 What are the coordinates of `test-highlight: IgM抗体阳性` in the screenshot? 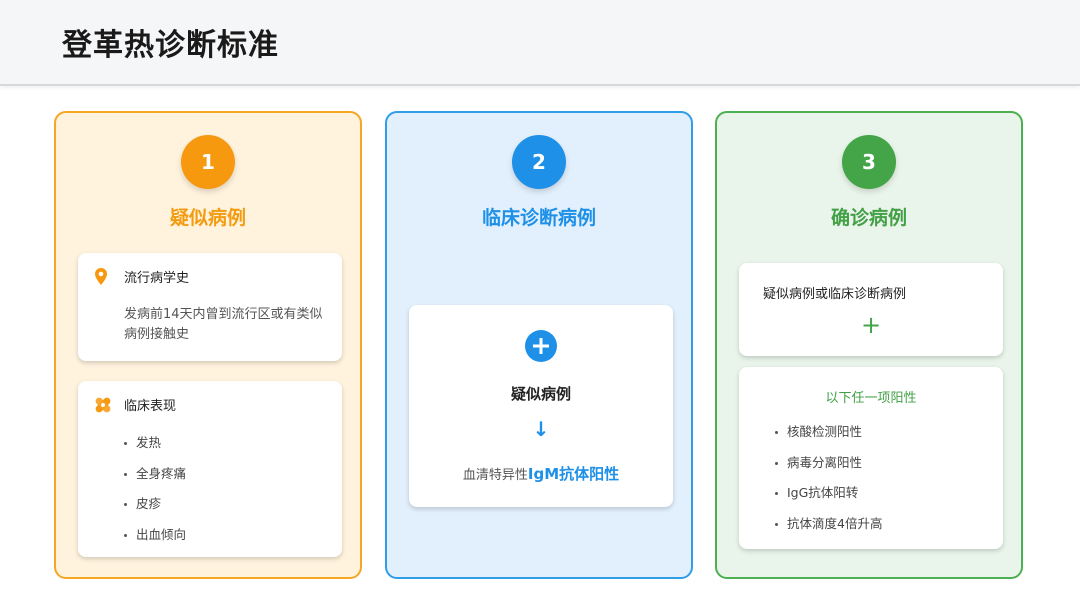 It's located at (573, 474).